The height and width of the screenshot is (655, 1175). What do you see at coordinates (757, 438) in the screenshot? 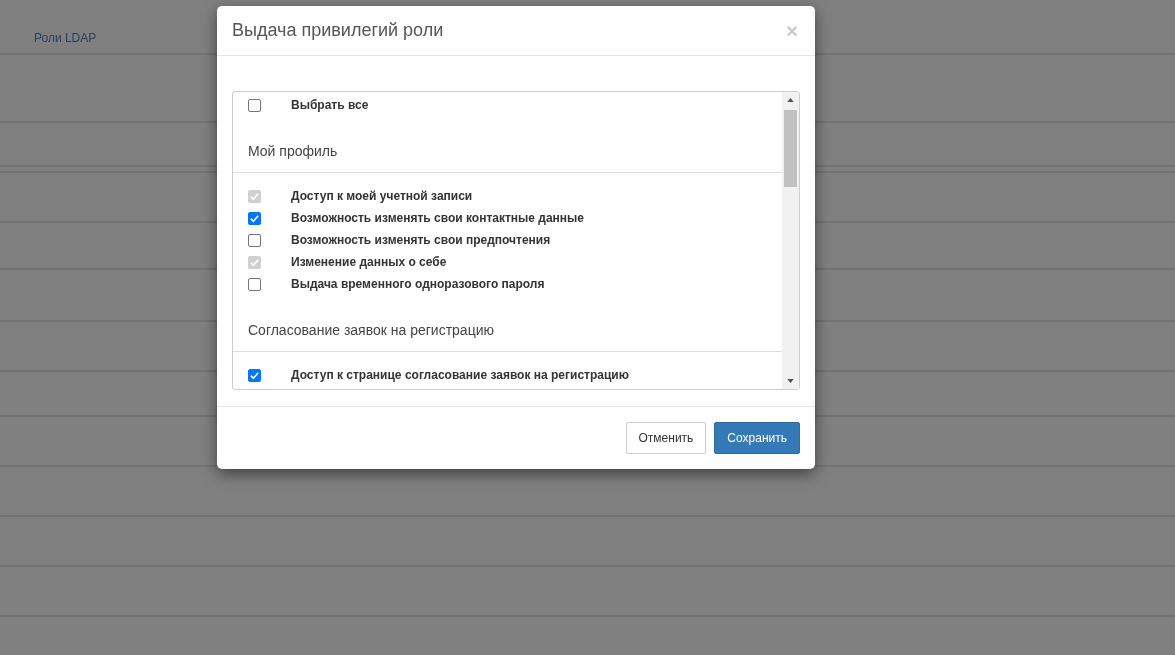
I see `save-button: Сохранить` at bounding box center [757, 438].